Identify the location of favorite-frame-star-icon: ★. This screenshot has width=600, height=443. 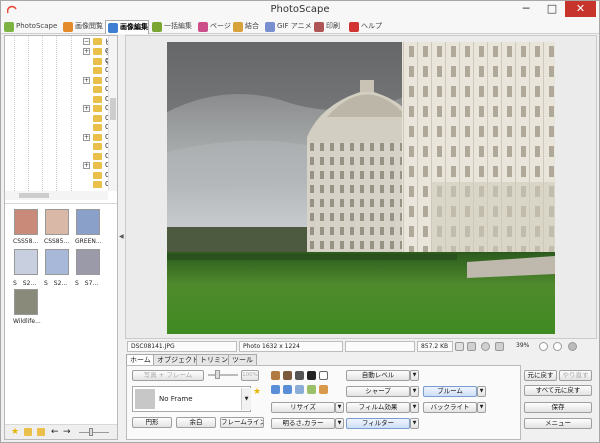
(257, 392).